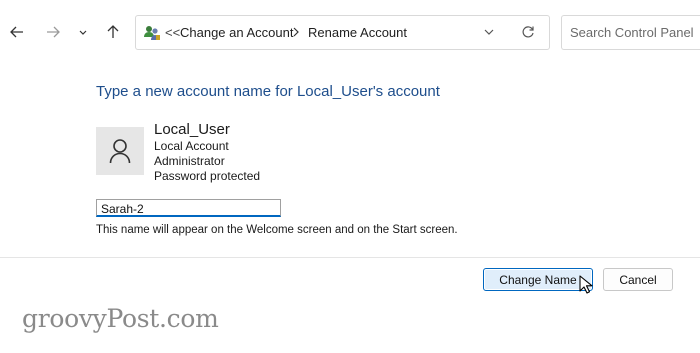  I want to click on address-dropdown-icon, so click(489, 32).